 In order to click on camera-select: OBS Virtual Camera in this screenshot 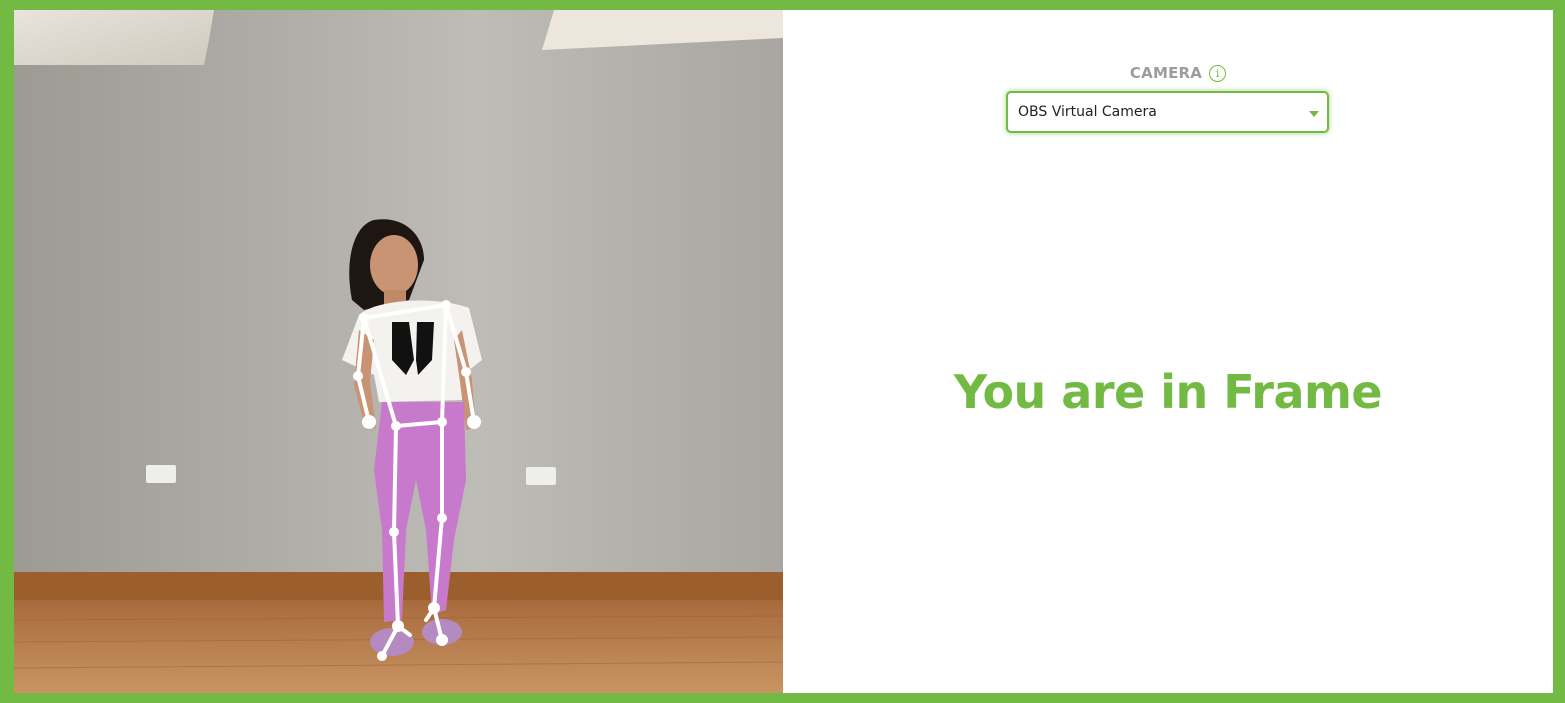, I will do `click(1167, 112)`.